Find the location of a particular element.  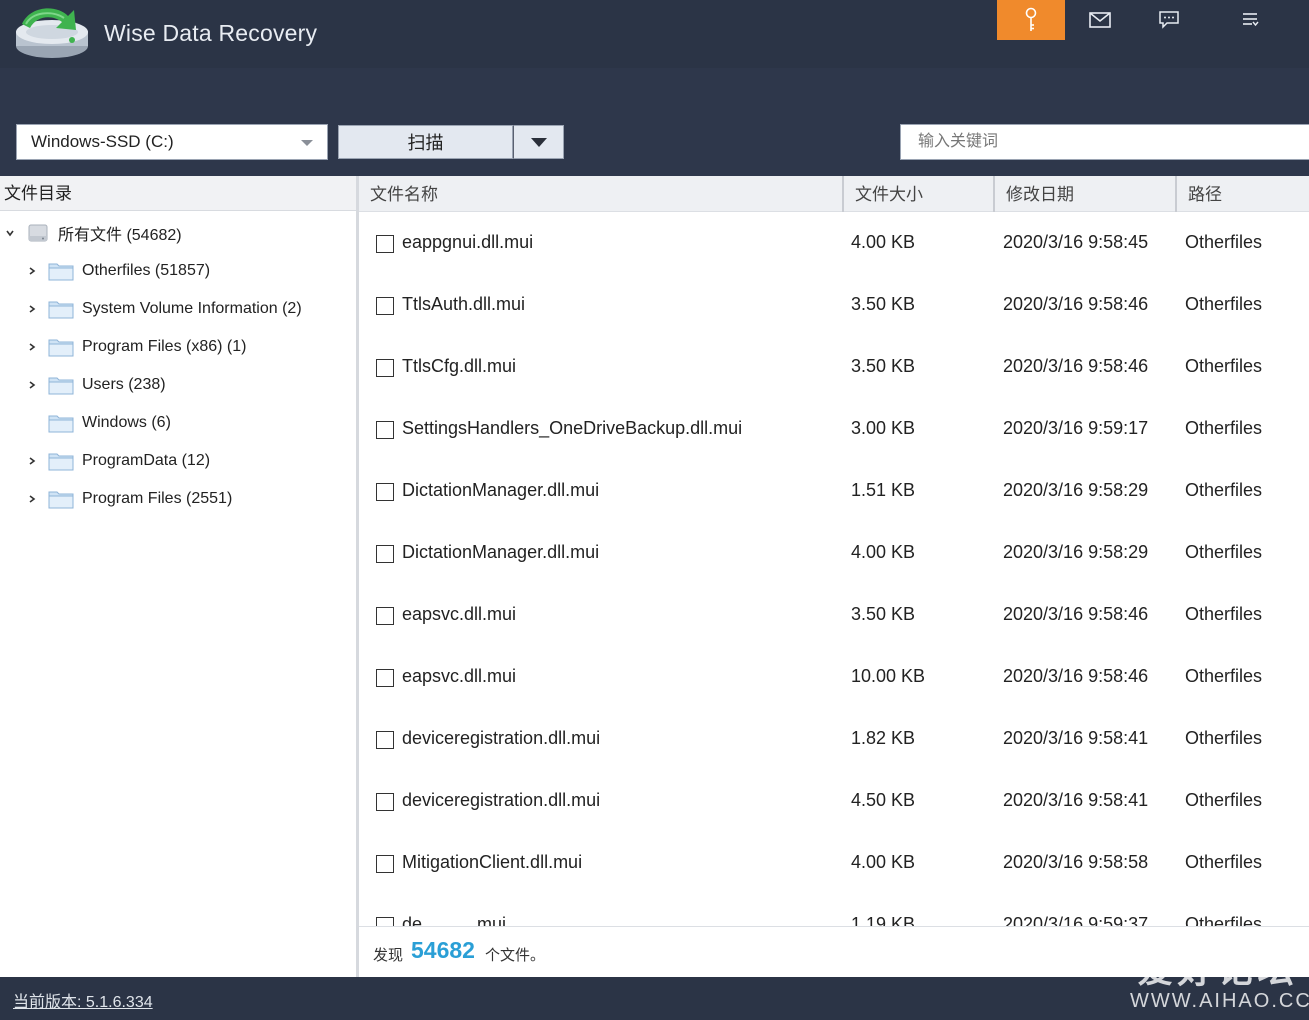

tree-item-otherfiles: Otherfiles (51857) is located at coordinates (118, 271).